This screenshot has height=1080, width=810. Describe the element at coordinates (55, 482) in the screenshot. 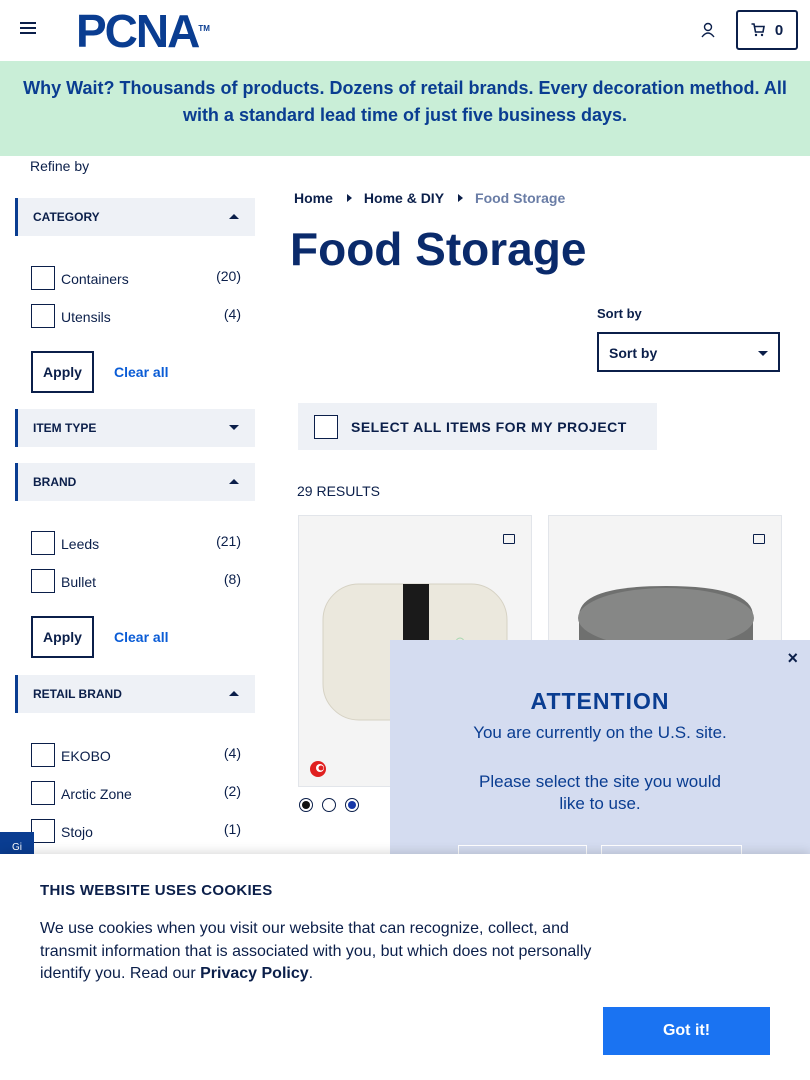

I see `facet-title: BRAND` at that location.